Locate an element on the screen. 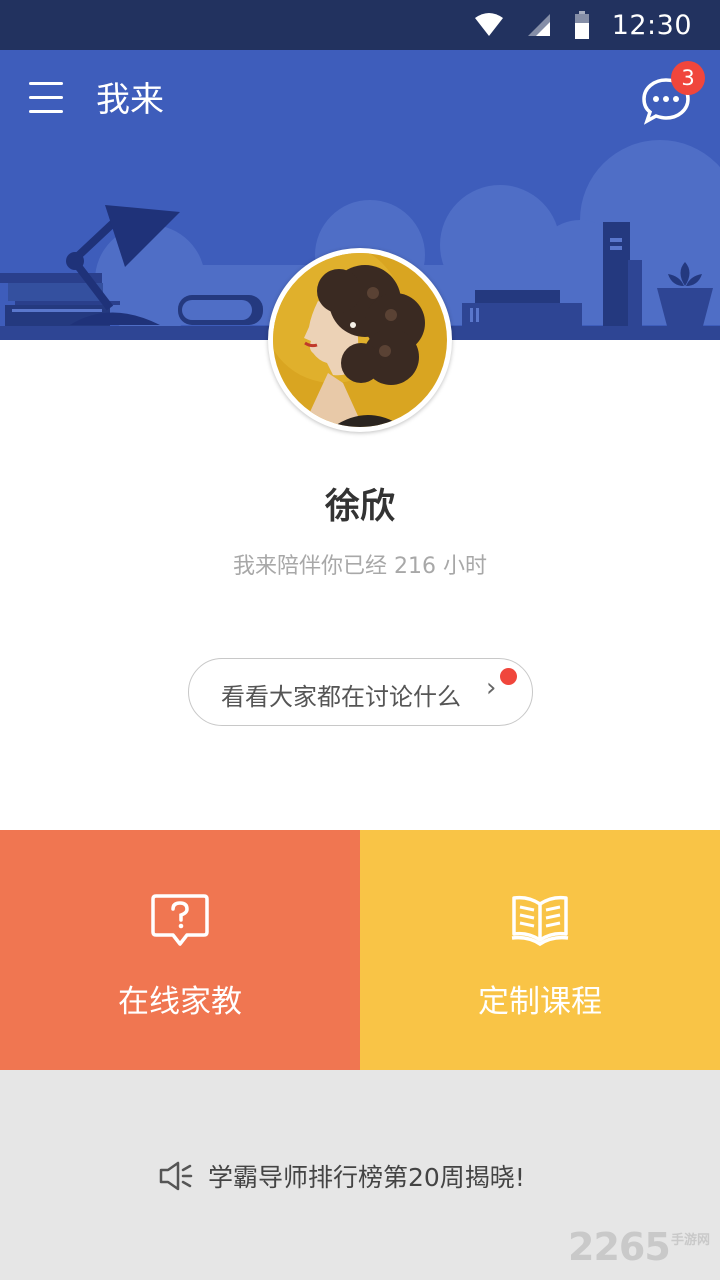  page-title: 我来 is located at coordinates (130, 100).